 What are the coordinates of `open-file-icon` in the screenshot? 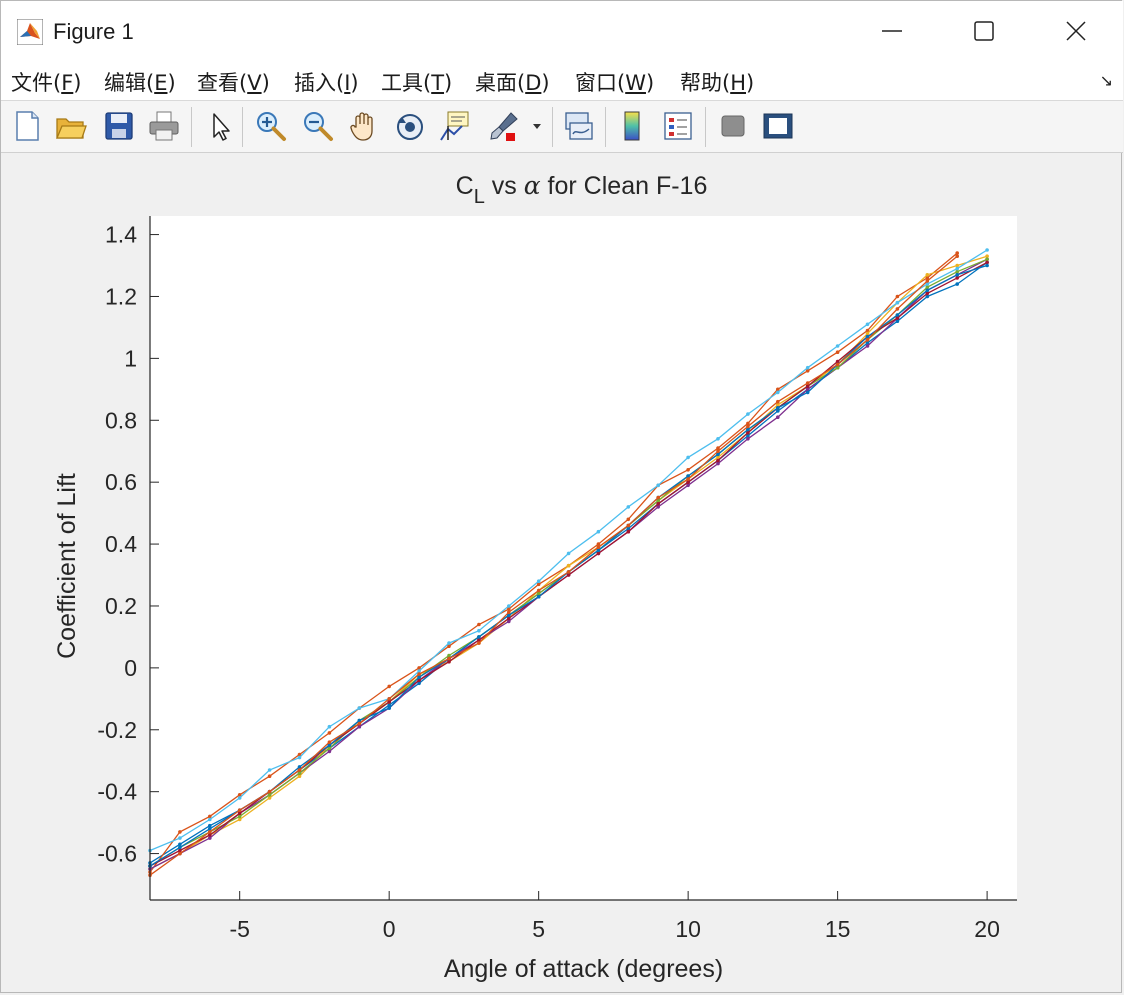 It's located at (71, 128).